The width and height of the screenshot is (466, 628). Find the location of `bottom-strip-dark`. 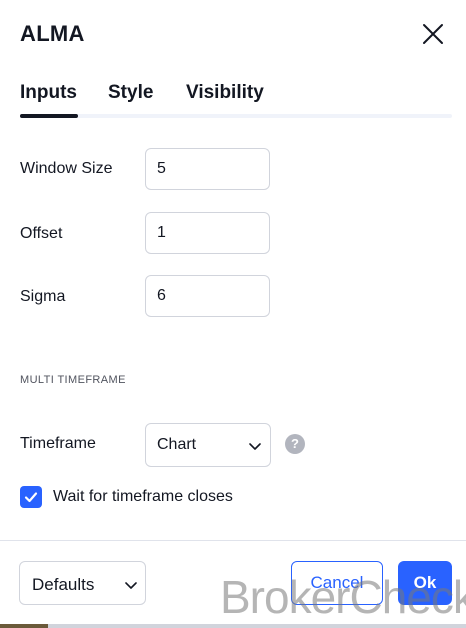

bottom-strip-dark is located at coordinates (24, 626).